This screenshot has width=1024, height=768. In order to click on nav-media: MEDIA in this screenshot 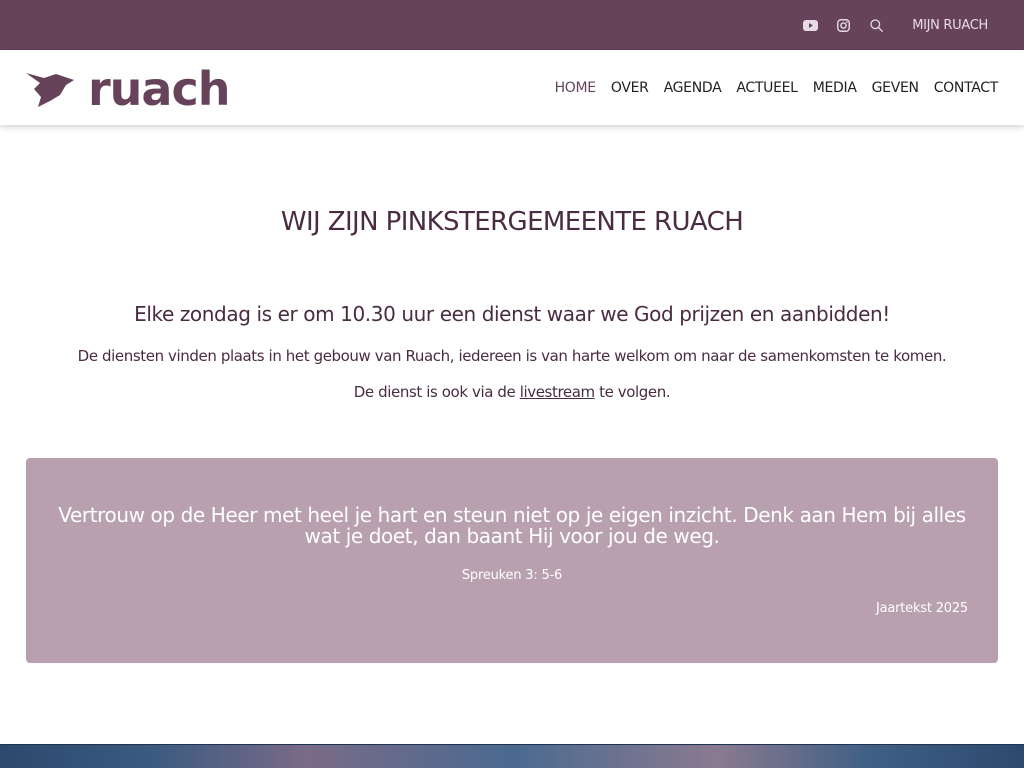, I will do `click(835, 88)`.